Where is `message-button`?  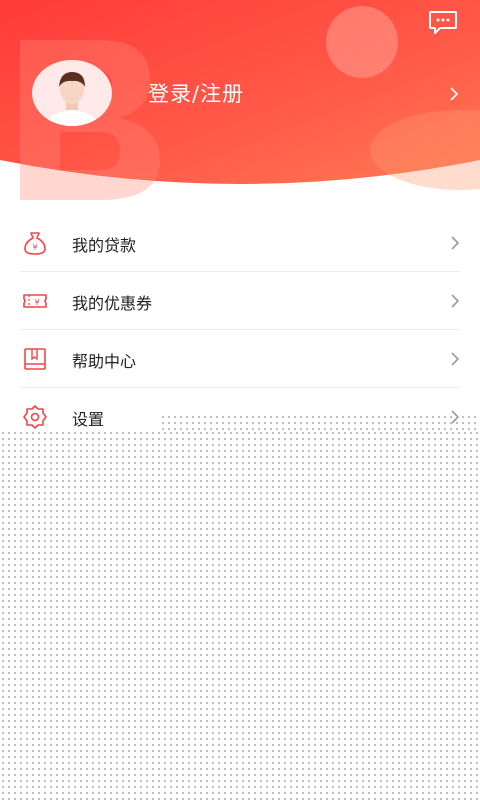 message-button is located at coordinates (443, 23).